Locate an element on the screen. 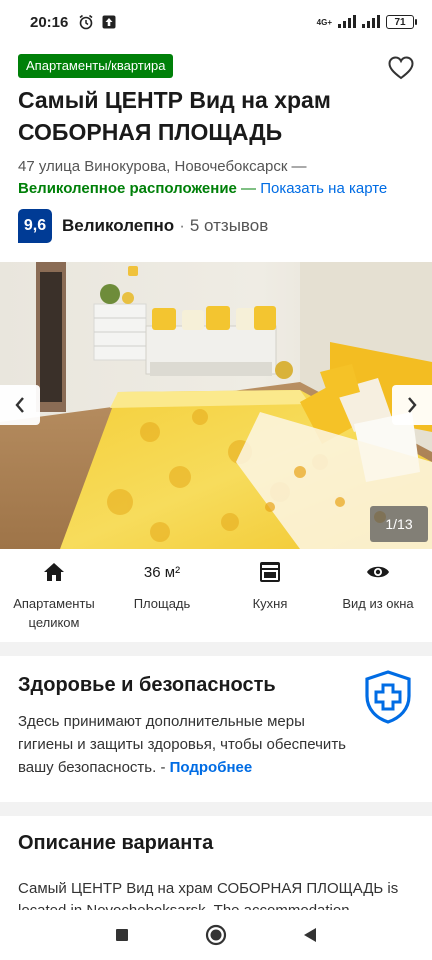 Image resolution: width=432 pixels, height=960 pixels. rating-word: Великолепно is located at coordinates (118, 225).